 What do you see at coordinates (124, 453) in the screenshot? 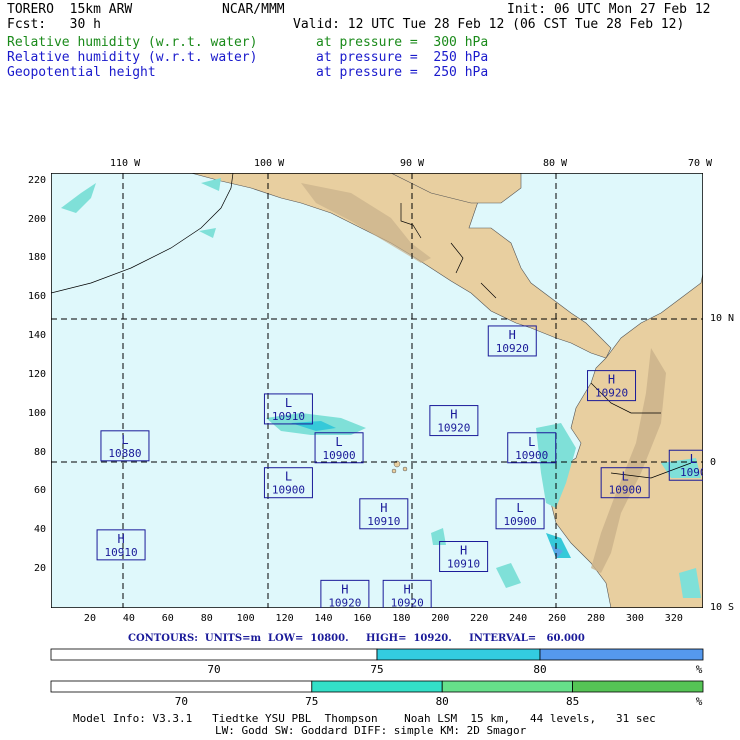
I see `center-value: 10880` at bounding box center [124, 453].